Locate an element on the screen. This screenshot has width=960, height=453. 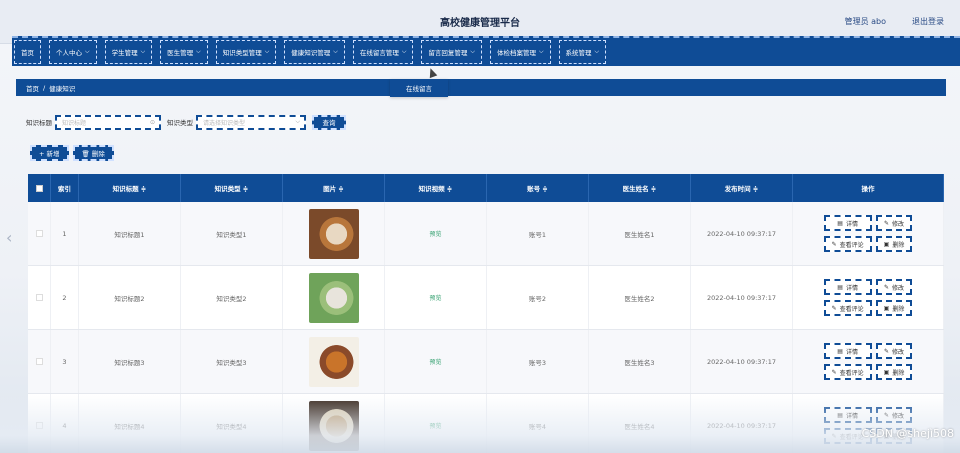
trash-icon: ▣ is located at coordinates (886, 308).